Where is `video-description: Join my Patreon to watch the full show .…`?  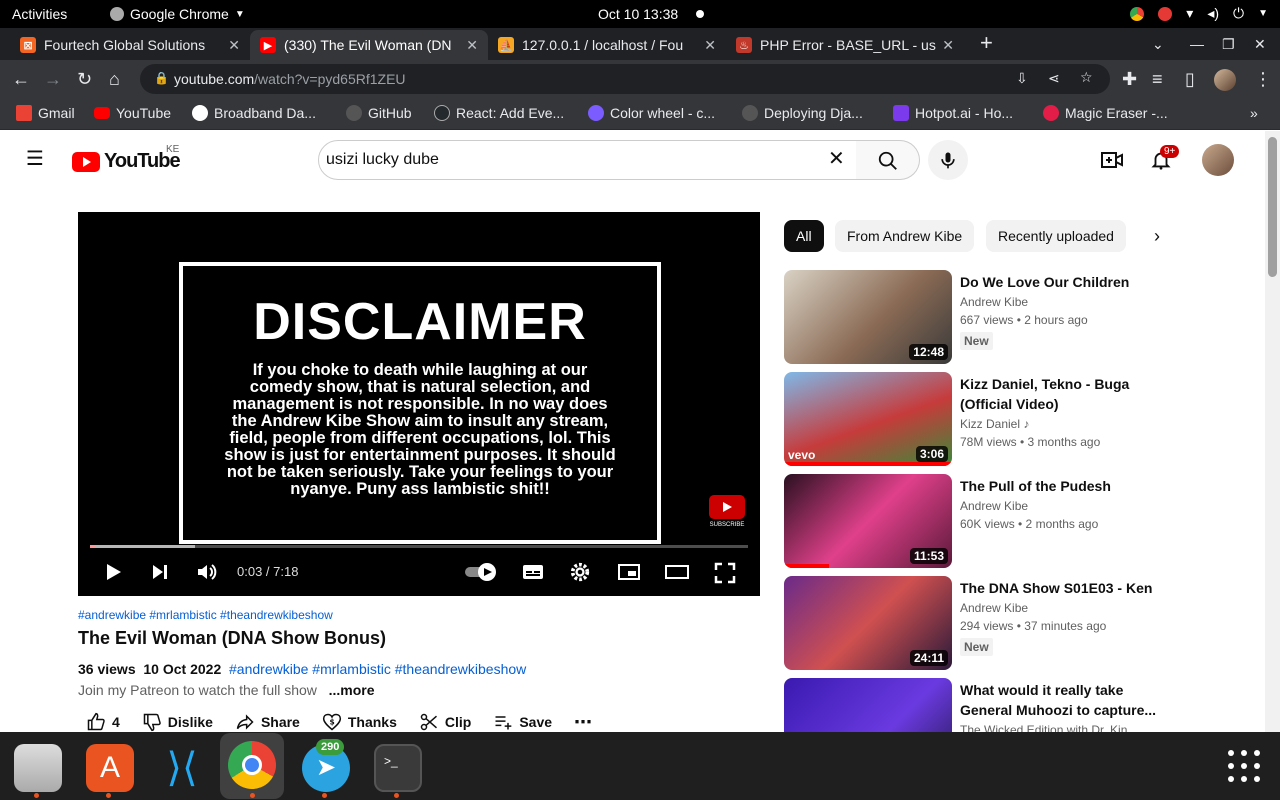 video-description: Join my Patreon to watch the full show .… is located at coordinates (226, 690).